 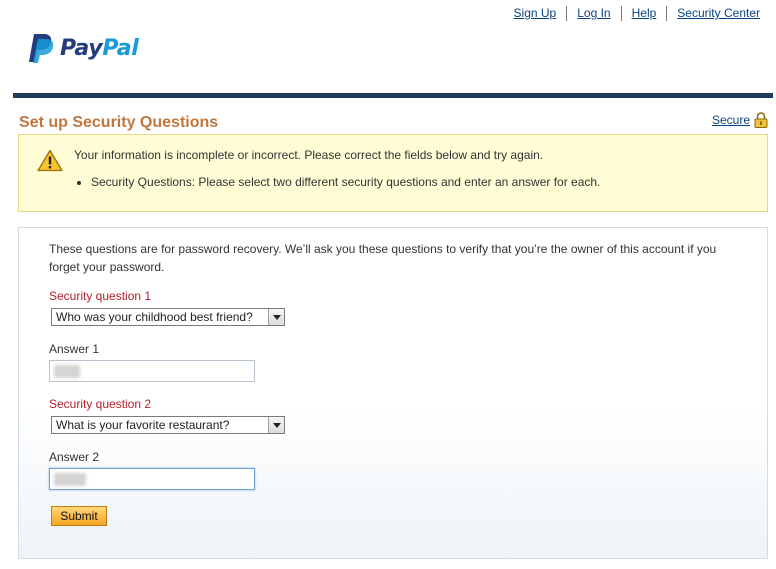 What do you see at coordinates (119, 122) in the screenshot?
I see `page-title: Set up Security Questions` at bounding box center [119, 122].